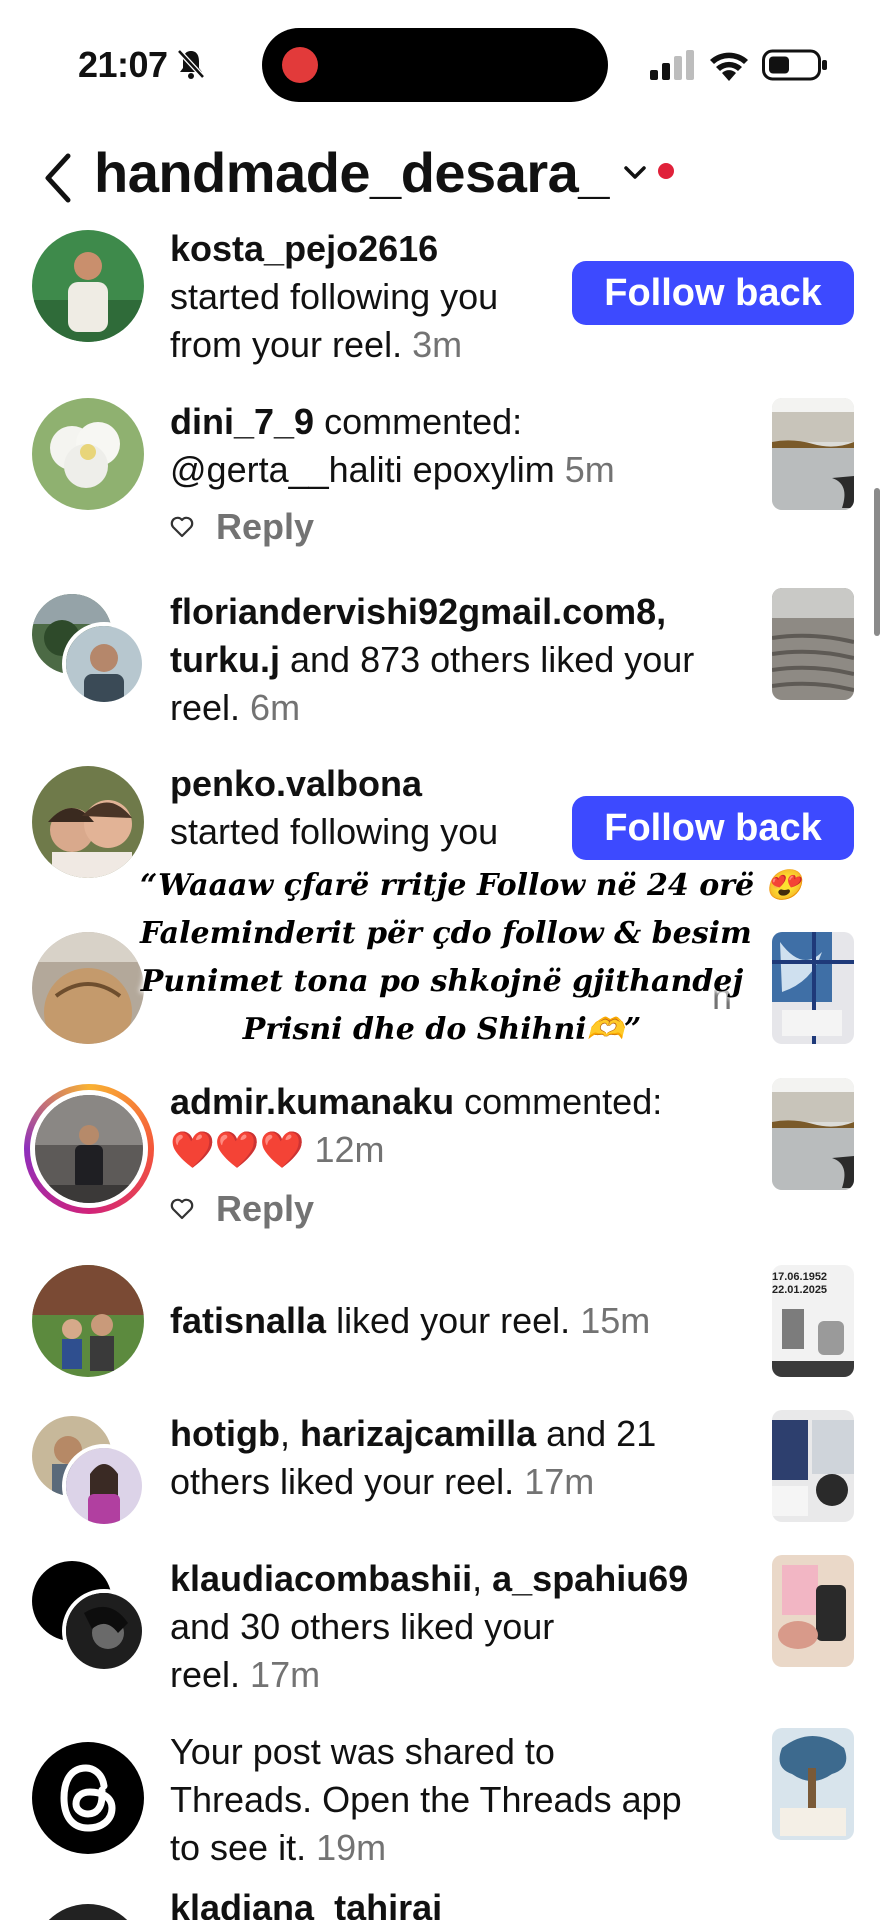  I want to click on story-ring, so click(89, 1149).